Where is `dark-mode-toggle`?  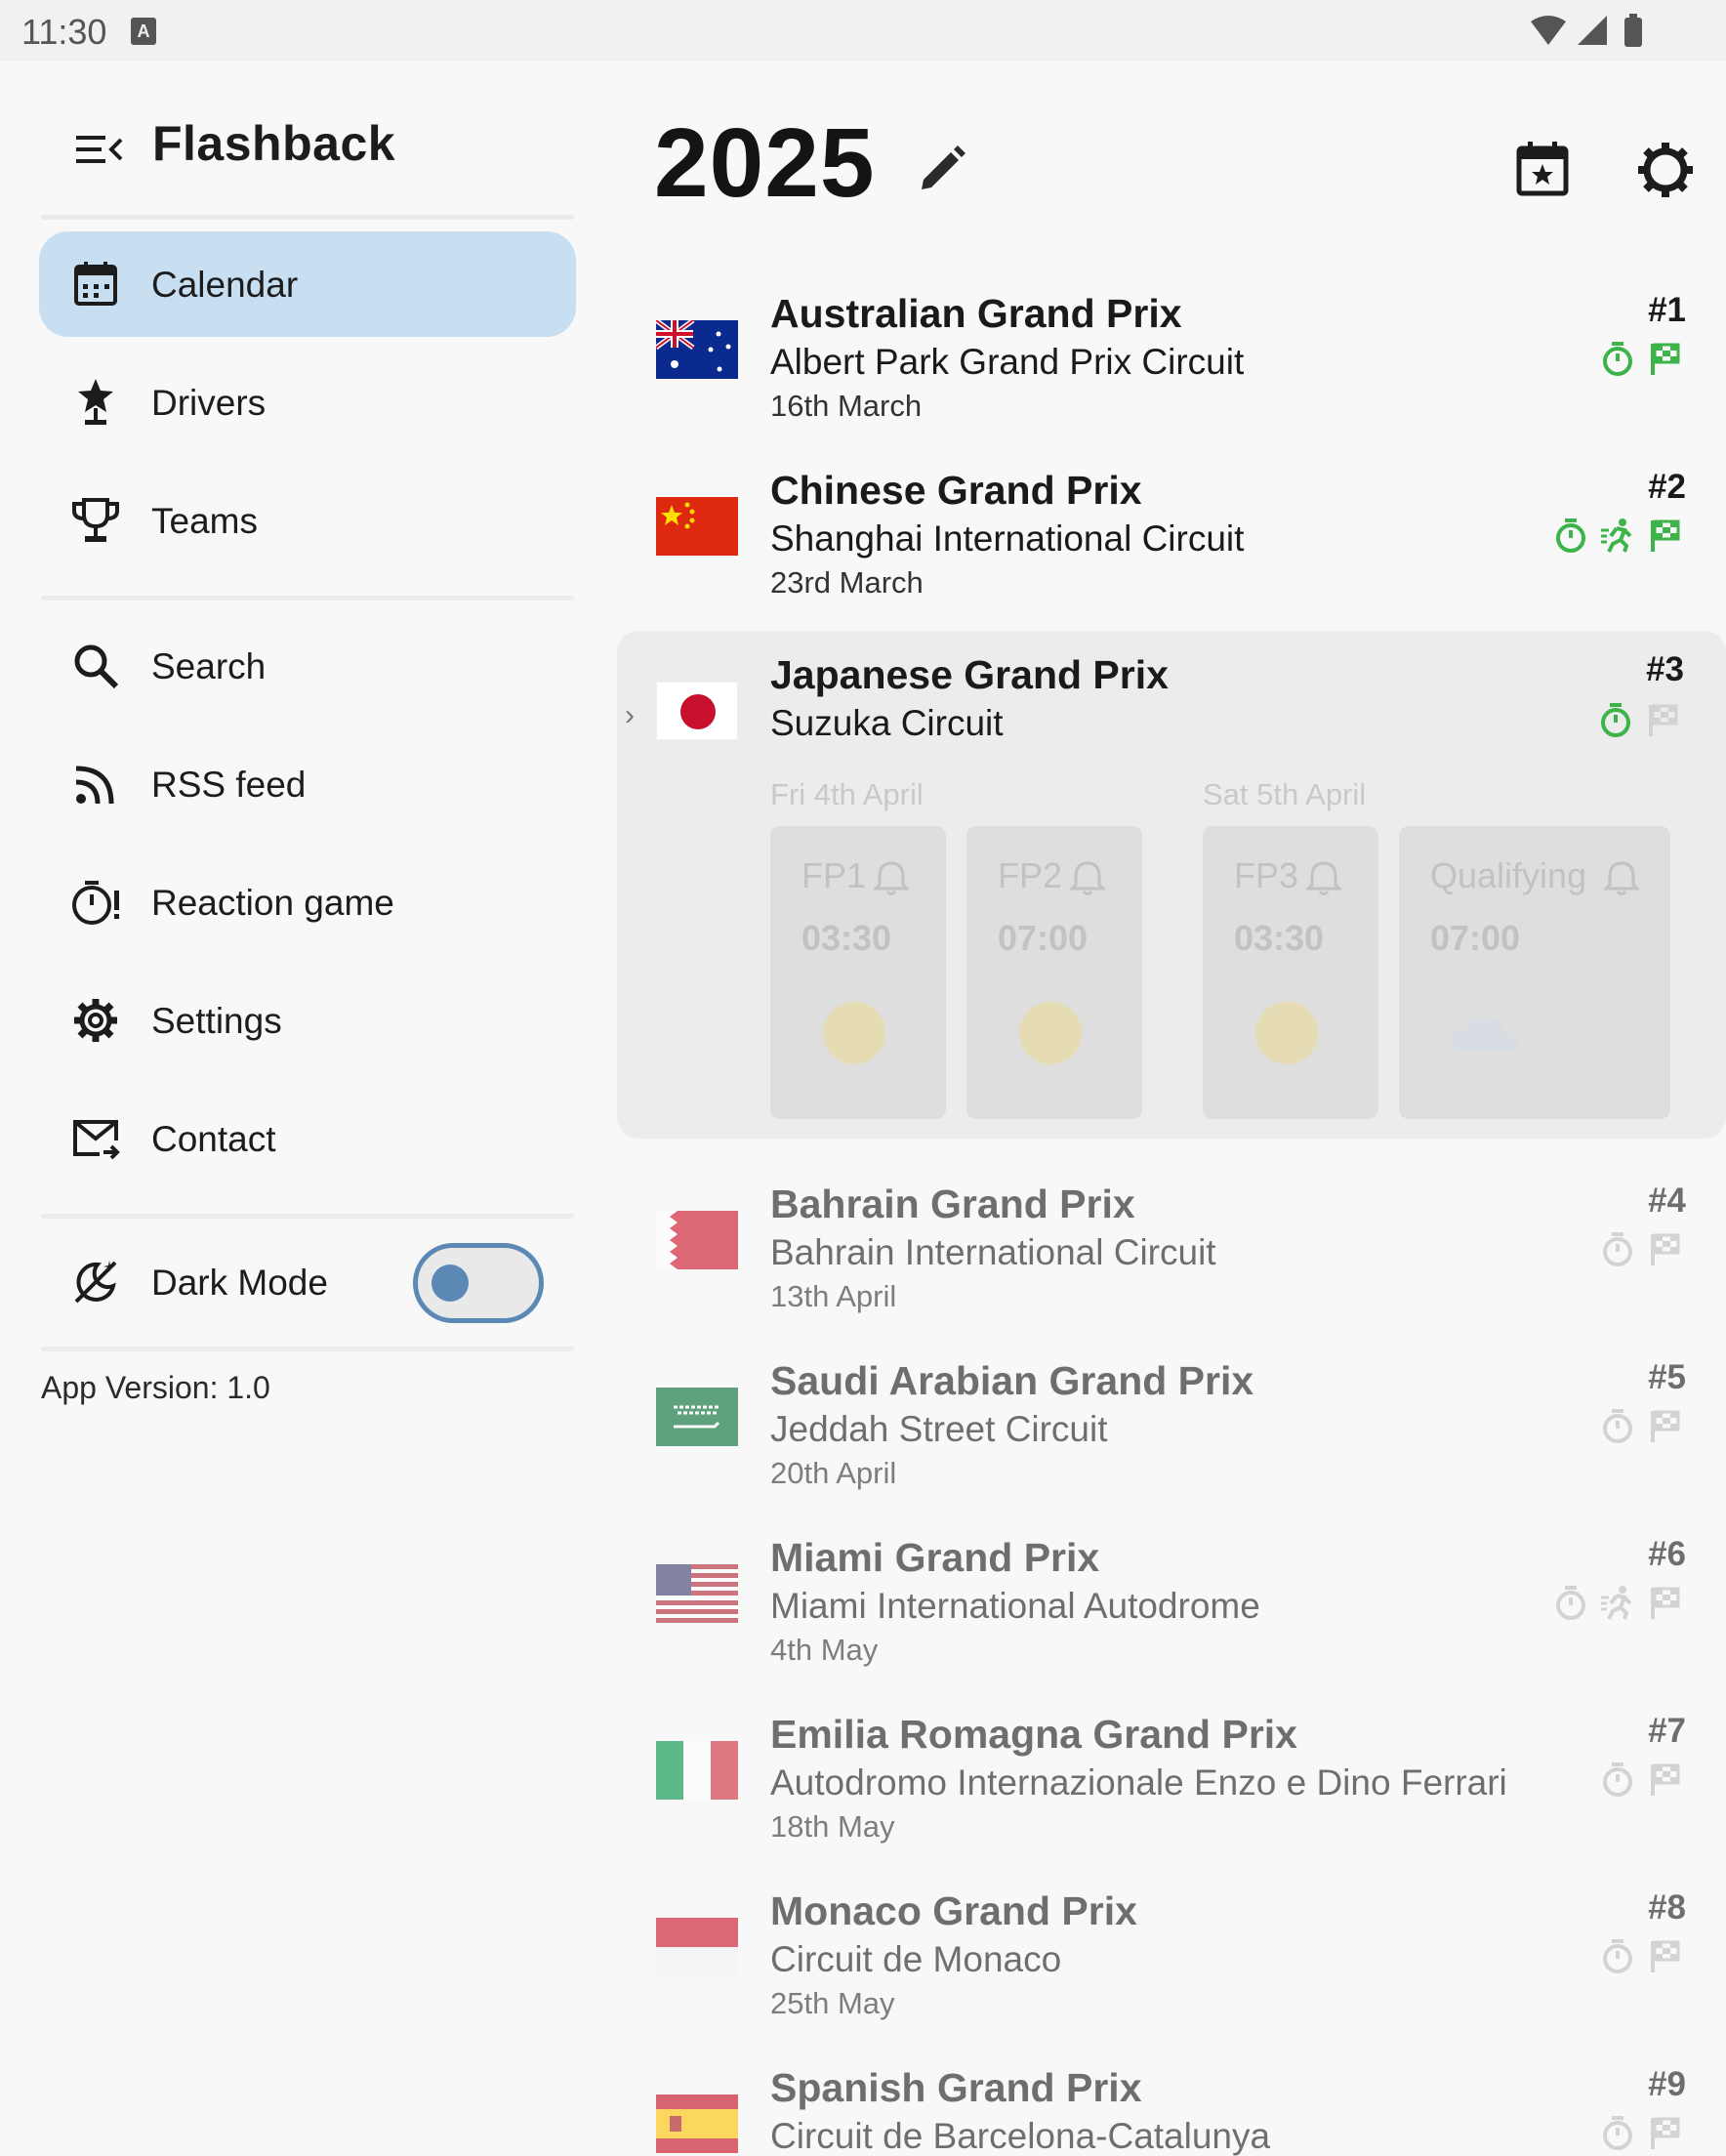
dark-mode-toggle is located at coordinates (478, 1283).